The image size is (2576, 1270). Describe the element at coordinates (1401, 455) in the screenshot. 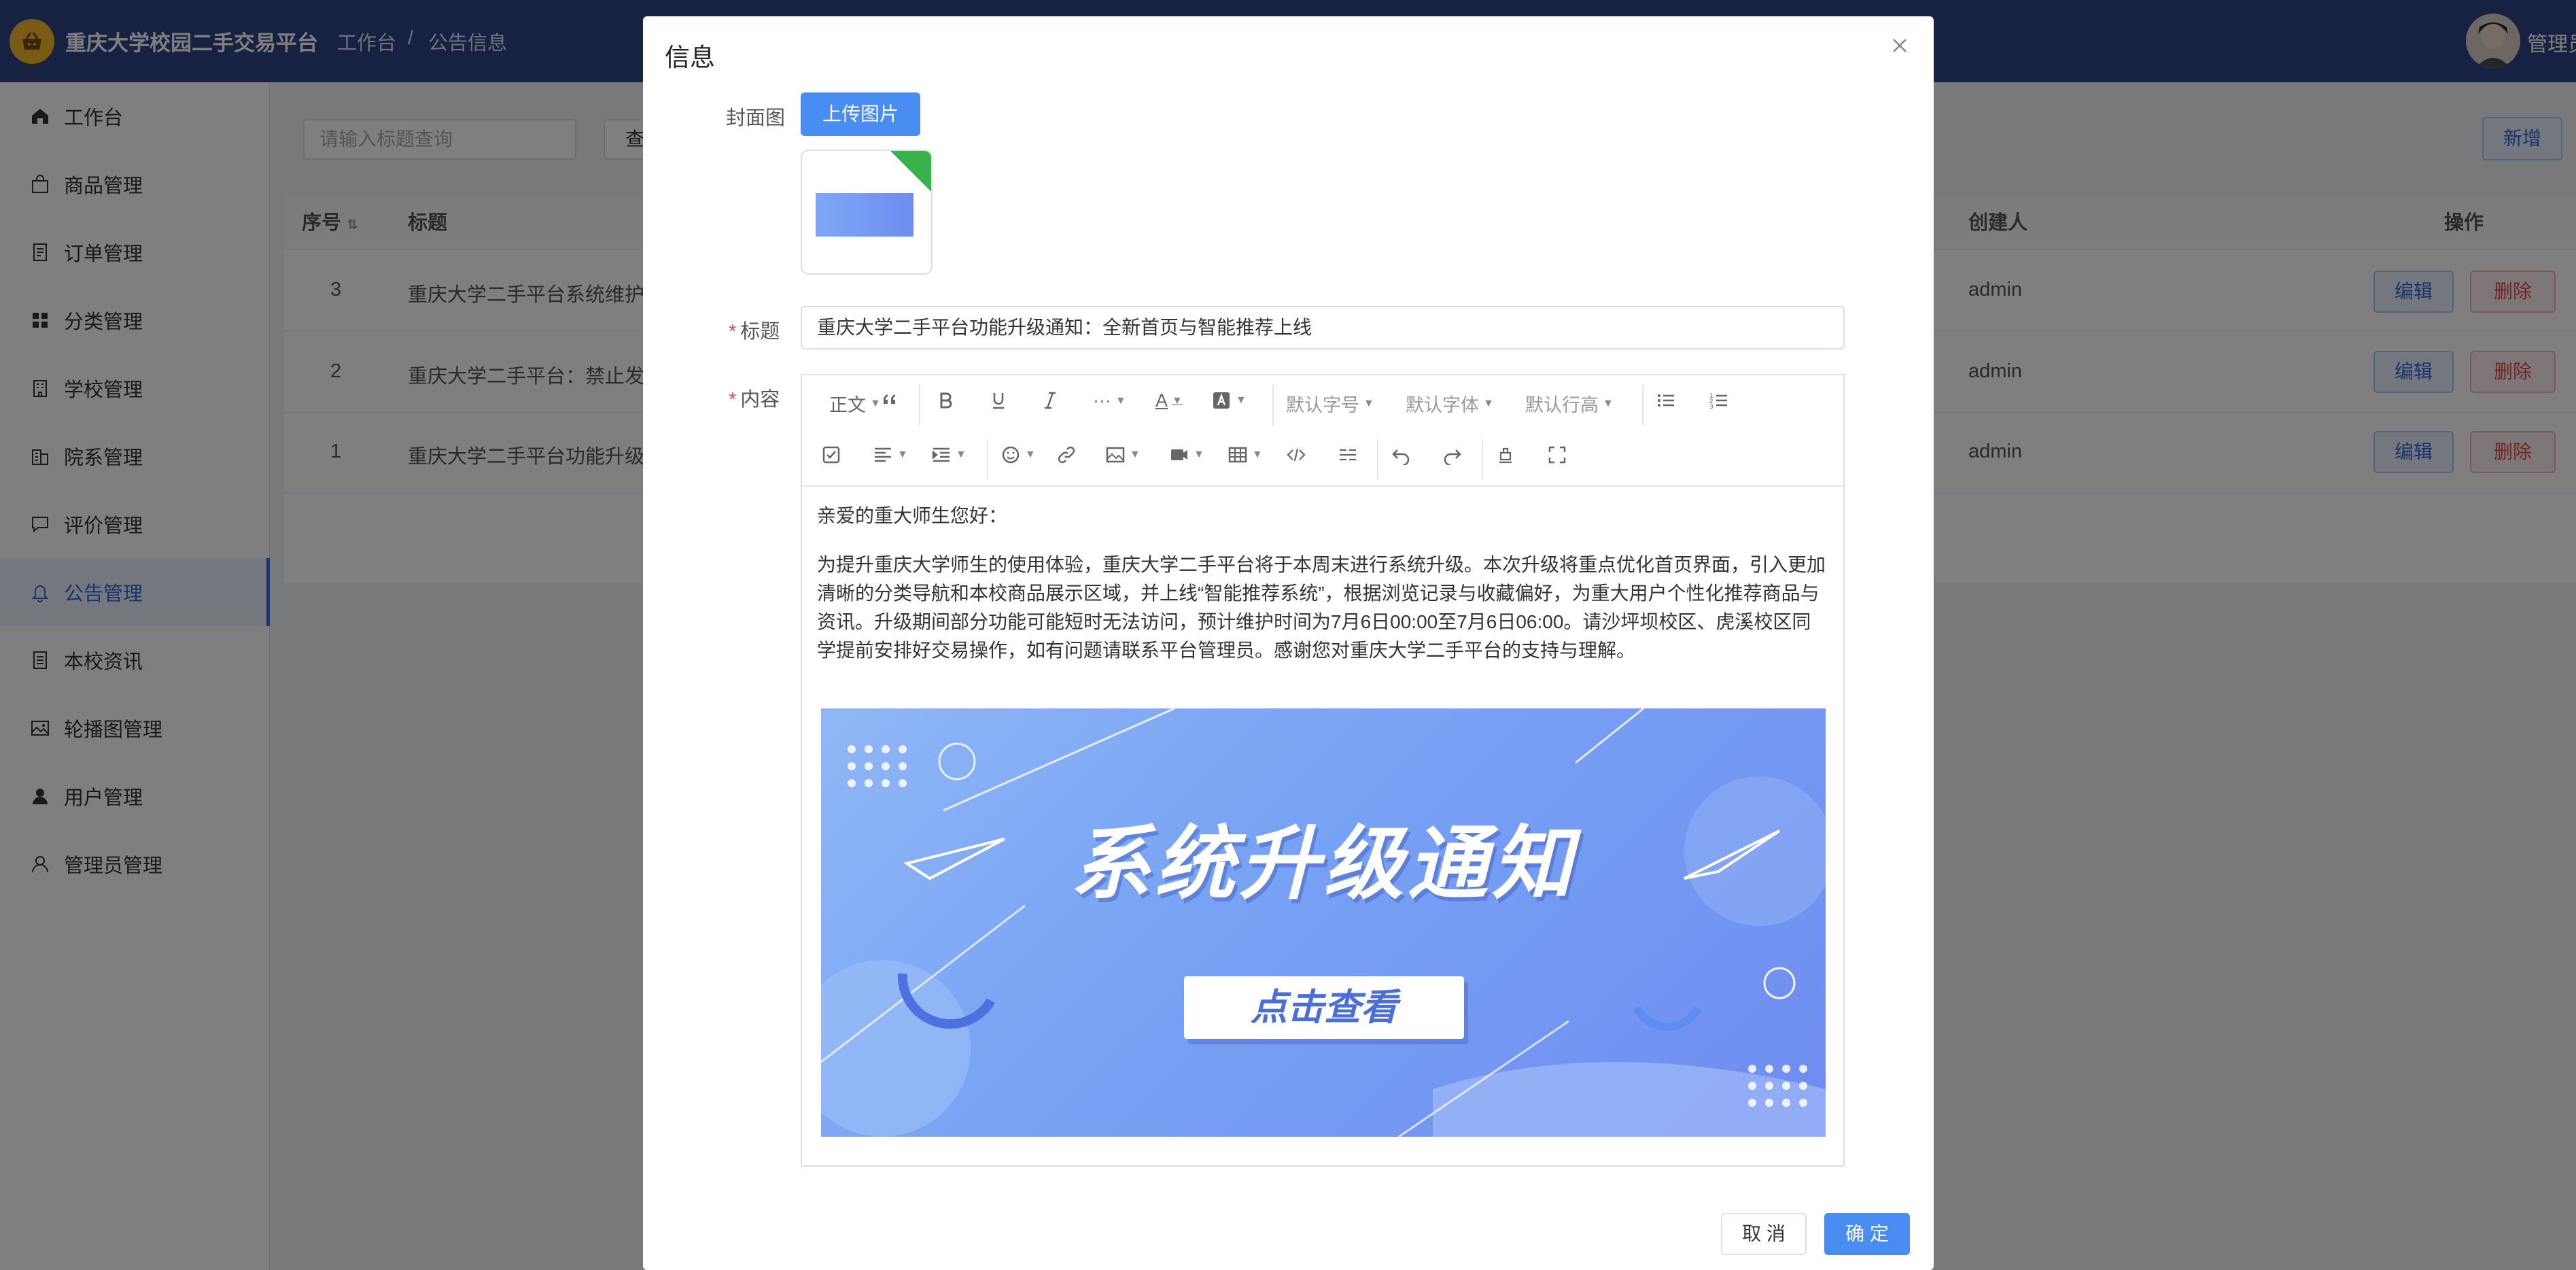

I see `undo-icon` at that location.